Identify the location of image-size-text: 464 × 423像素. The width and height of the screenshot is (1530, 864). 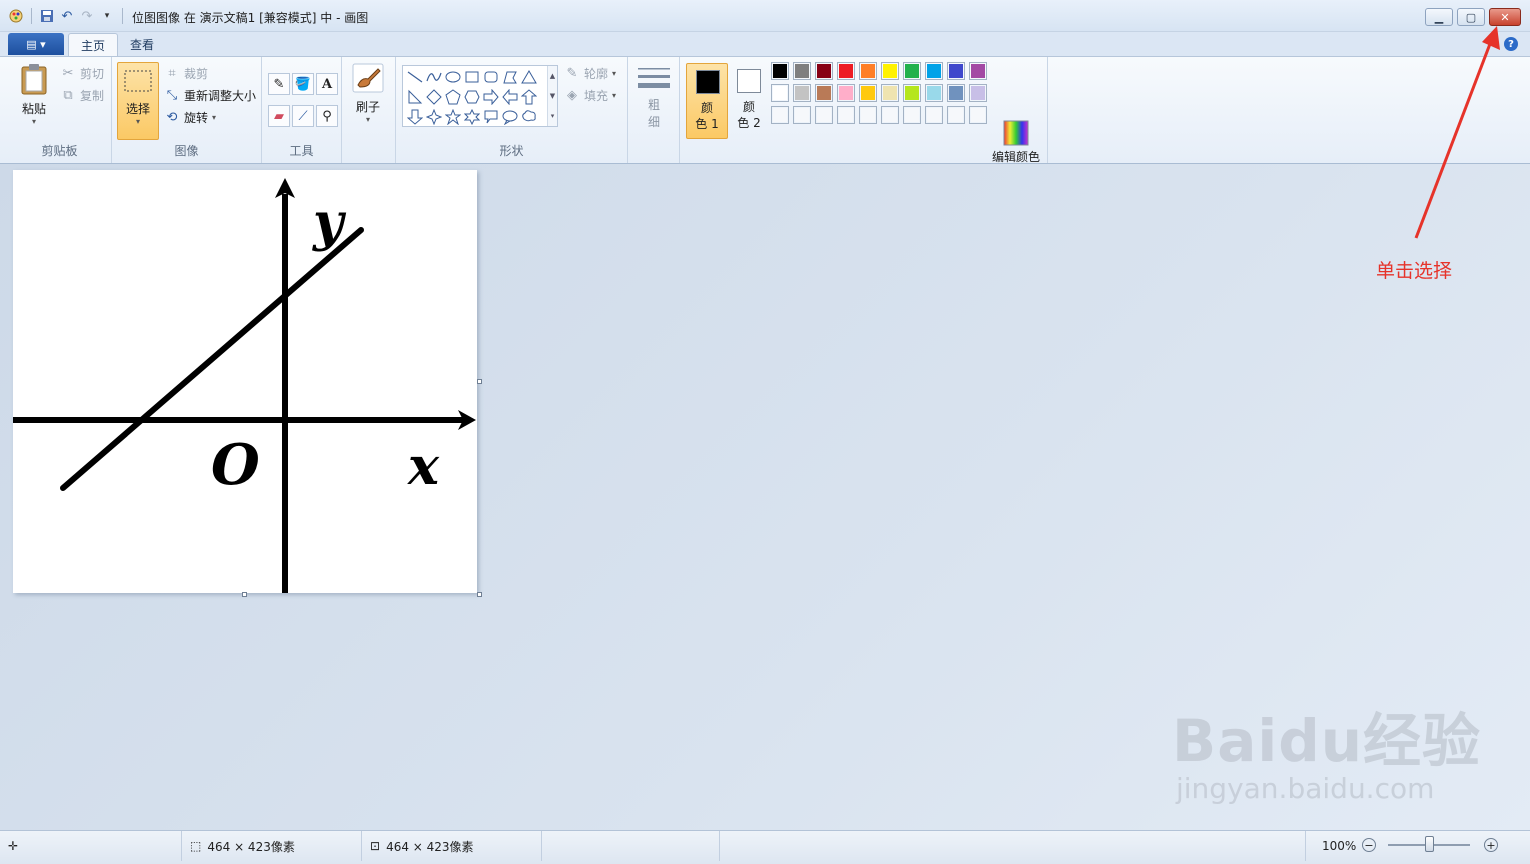
(430, 846).